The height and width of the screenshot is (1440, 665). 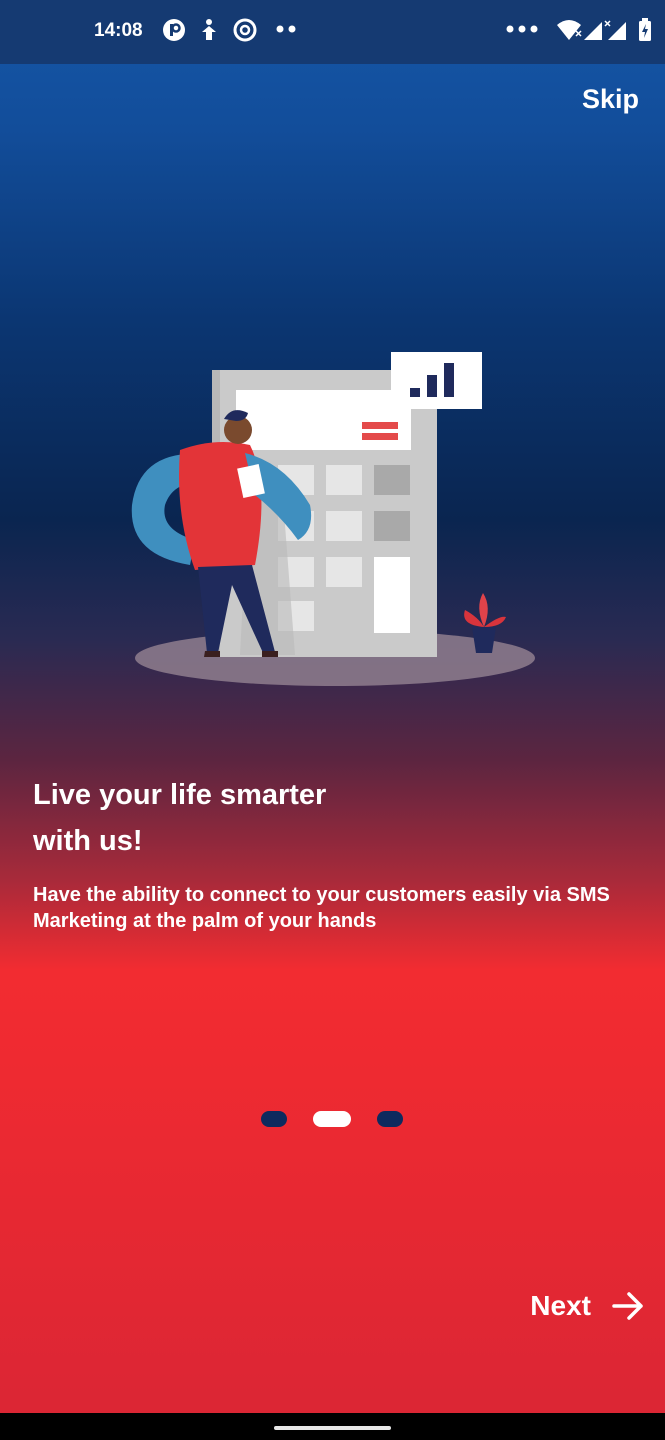 I want to click on arrow-right-icon, so click(x=627, y=1306).